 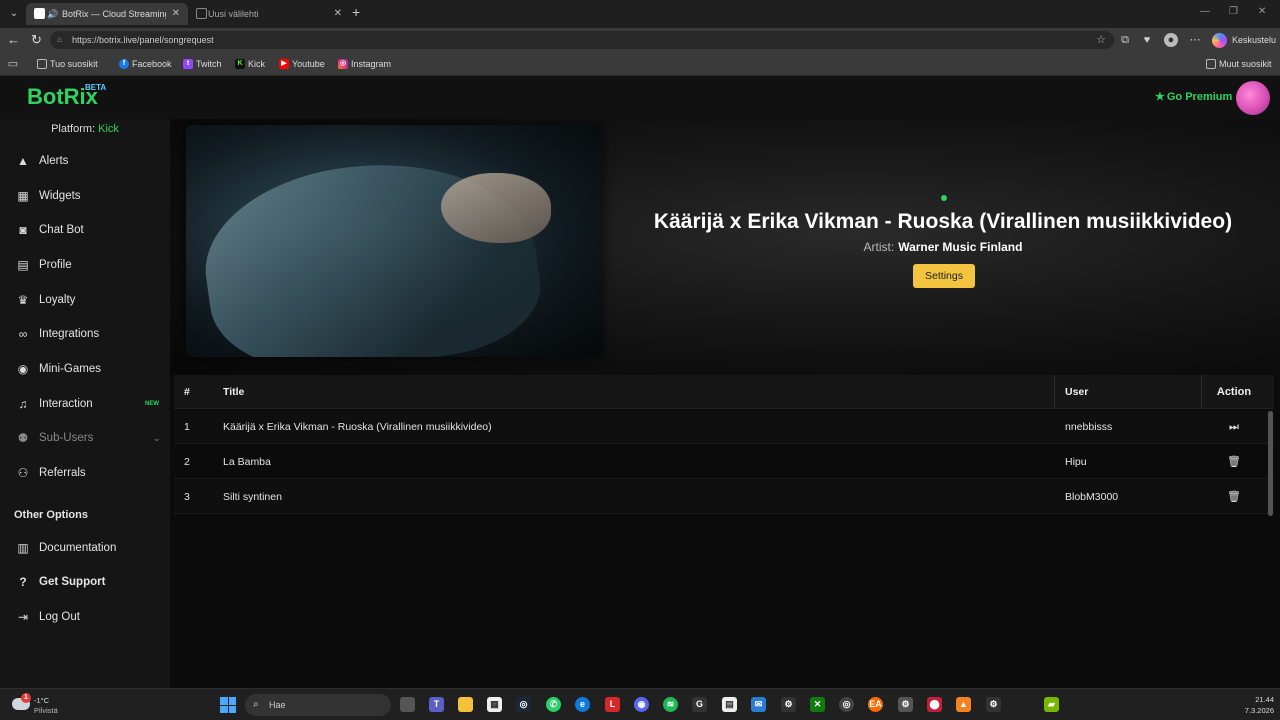 What do you see at coordinates (1147, 40) in the screenshot?
I see `favorites-list-icon: ♥` at bounding box center [1147, 40].